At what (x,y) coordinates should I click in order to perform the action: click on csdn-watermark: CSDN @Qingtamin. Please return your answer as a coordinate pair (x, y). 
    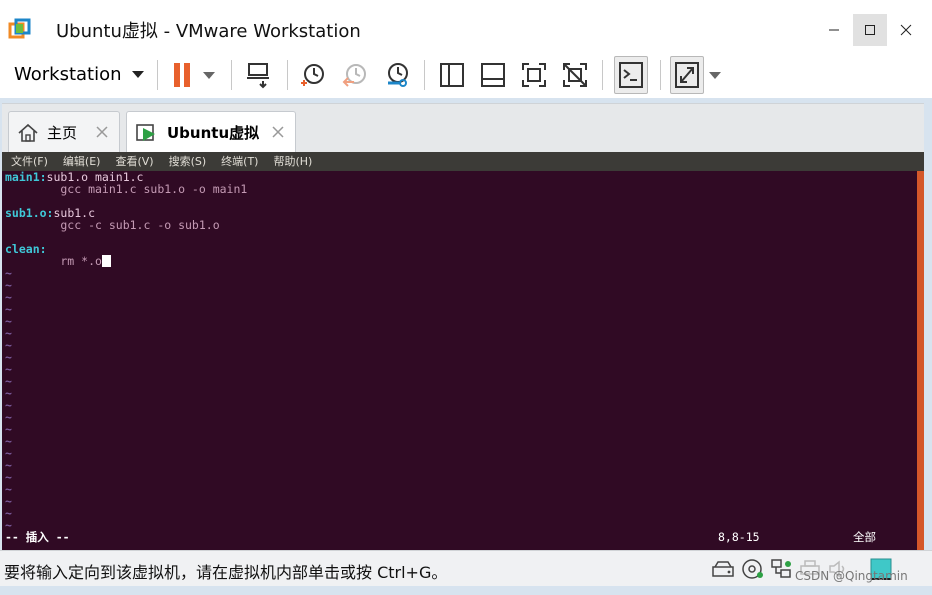
    Looking at the image, I should click on (851, 576).